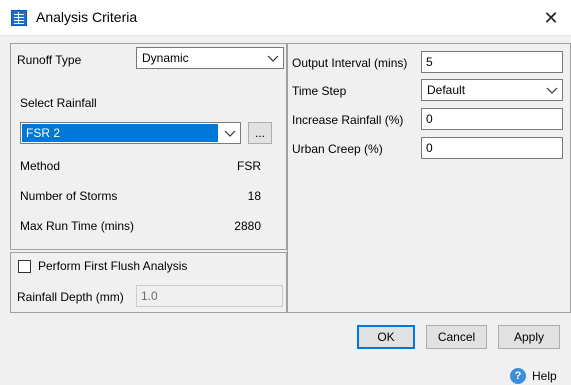 The height and width of the screenshot is (385, 571). What do you see at coordinates (518, 376) in the screenshot?
I see `help-circle-icon: ?` at bounding box center [518, 376].